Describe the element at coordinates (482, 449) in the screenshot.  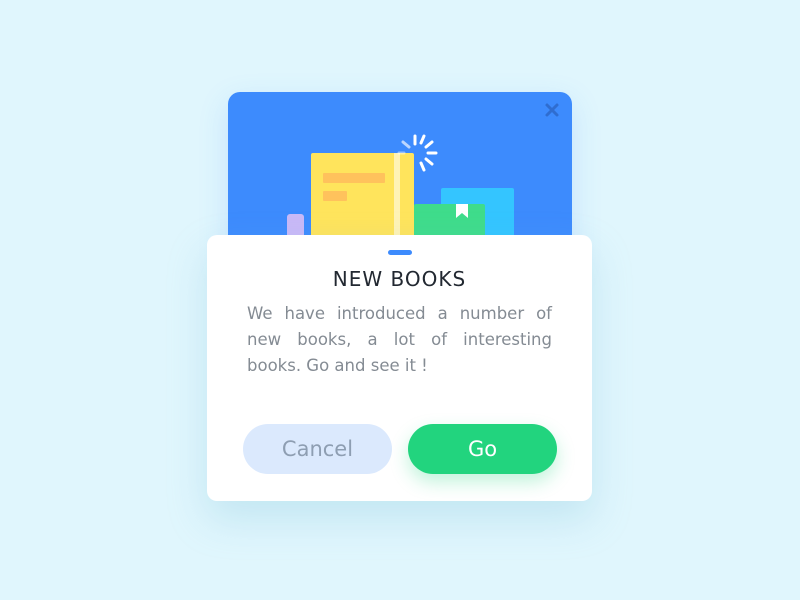
I see `go-button: Go` at that location.